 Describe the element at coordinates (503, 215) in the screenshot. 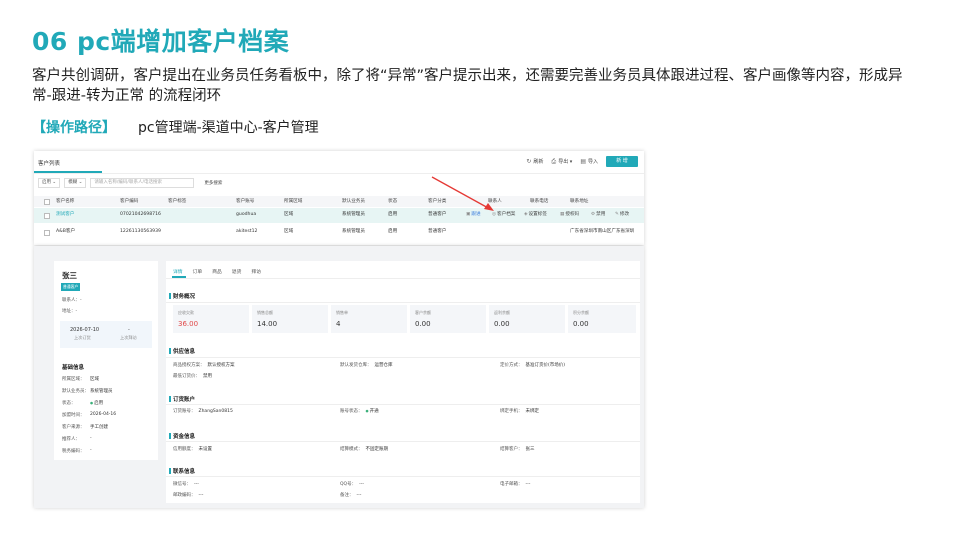

I see `customer-archive-button: ◎客户档案` at that location.